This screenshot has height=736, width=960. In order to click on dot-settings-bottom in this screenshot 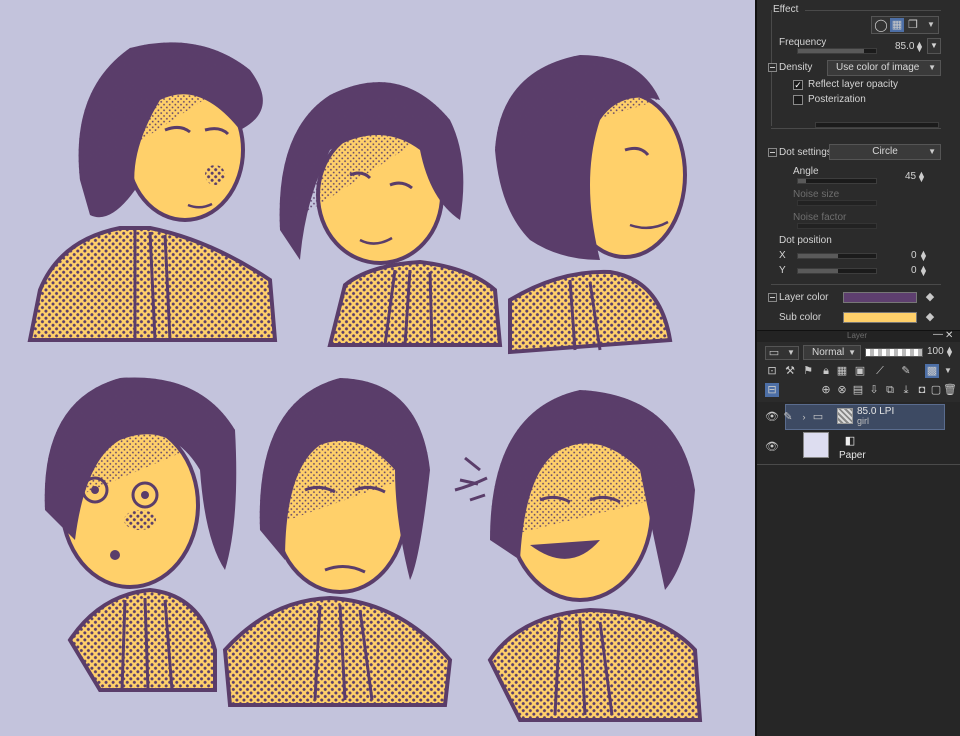, I will do `click(856, 284)`.